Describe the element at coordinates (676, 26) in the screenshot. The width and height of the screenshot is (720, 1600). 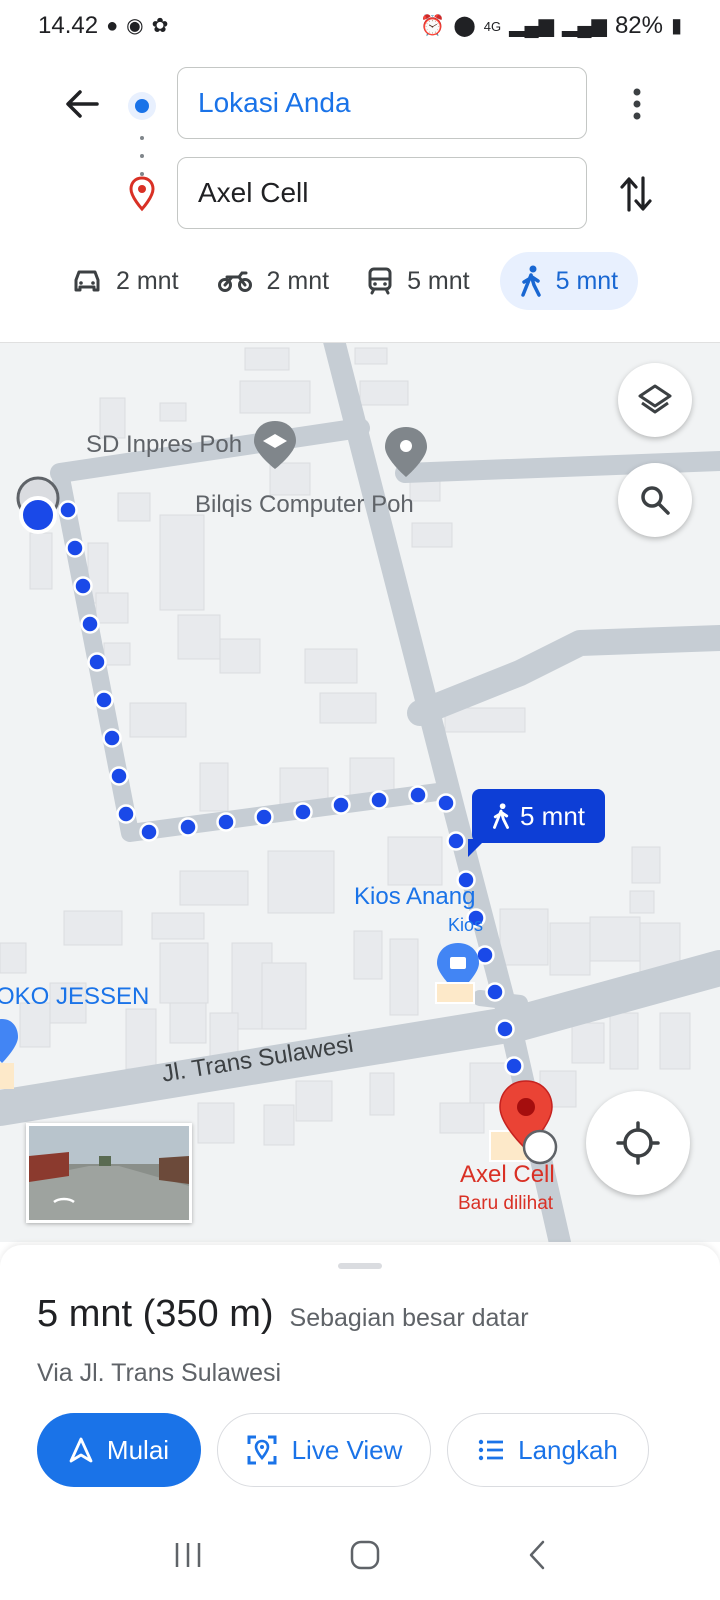
I see `battery-icon: ▮` at that location.